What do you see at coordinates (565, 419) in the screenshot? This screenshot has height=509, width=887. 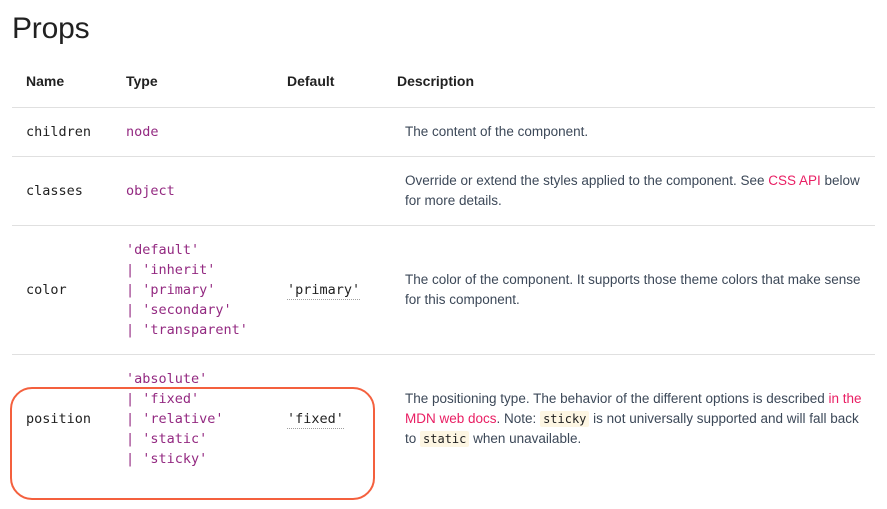 I see `inline-code: sticky` at bounding box center [565, 419].